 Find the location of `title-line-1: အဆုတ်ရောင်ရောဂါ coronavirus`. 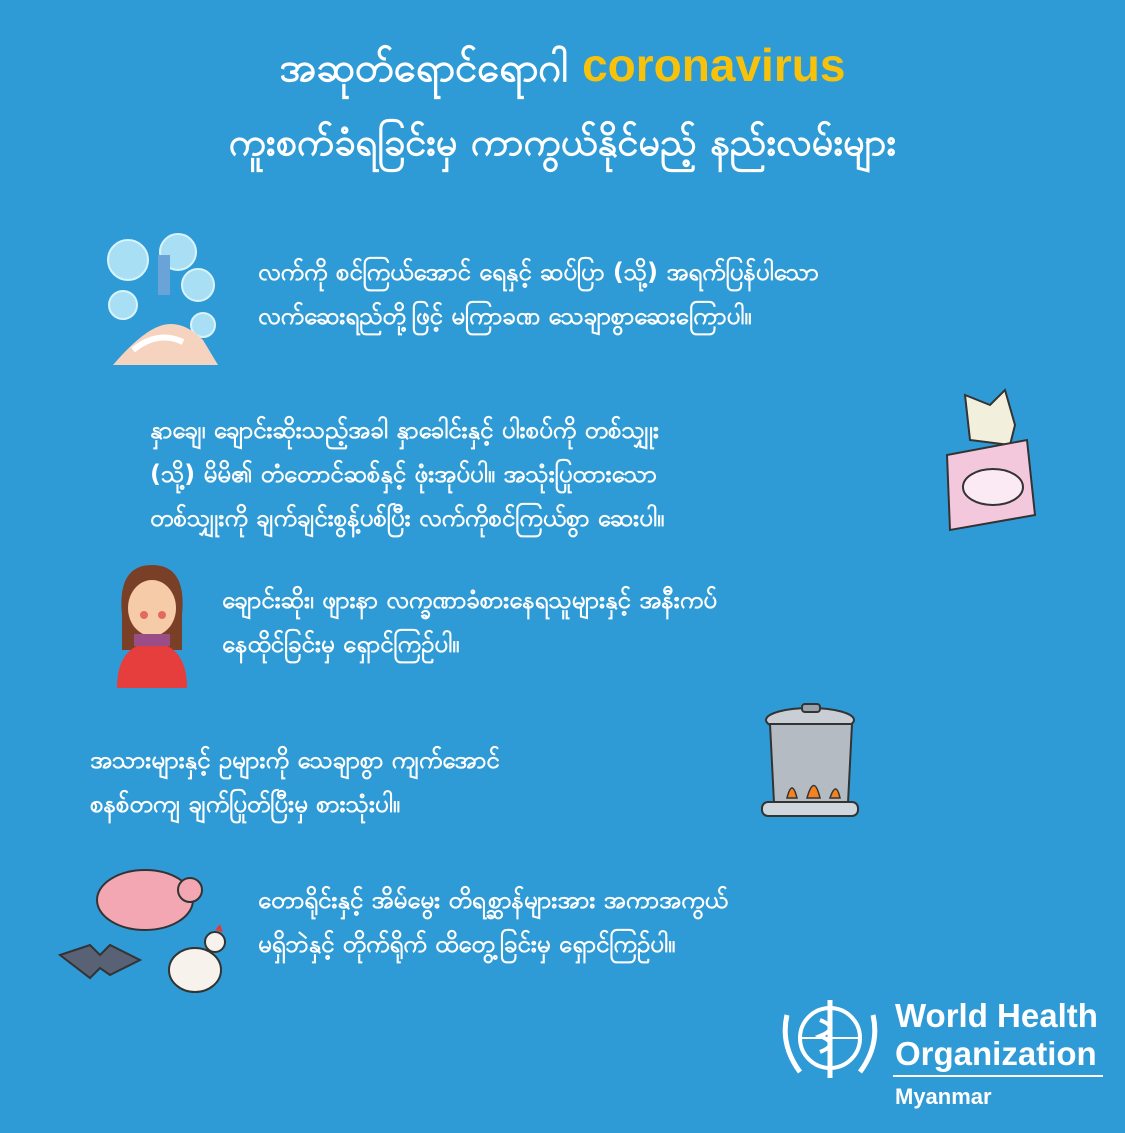

title-line-1: အဆုတ်ရောင်ရောဂါ coronavirus is located at coordinates (562, 69).